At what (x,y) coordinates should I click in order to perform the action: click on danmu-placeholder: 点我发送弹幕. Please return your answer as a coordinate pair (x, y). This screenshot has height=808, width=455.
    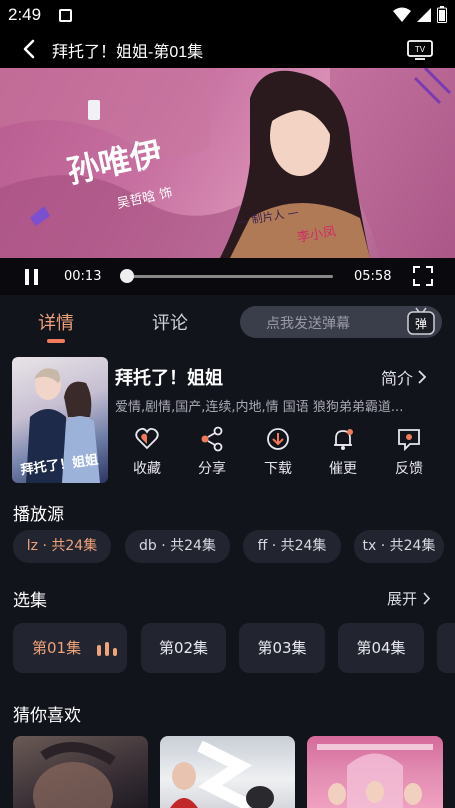
    Looking at the image, I should click on (308, 324).